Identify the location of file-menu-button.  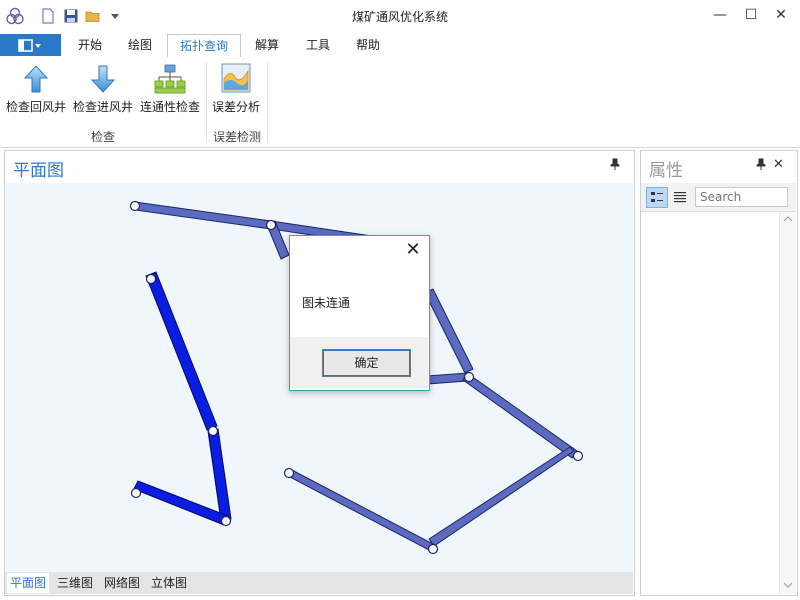
(30, 45).